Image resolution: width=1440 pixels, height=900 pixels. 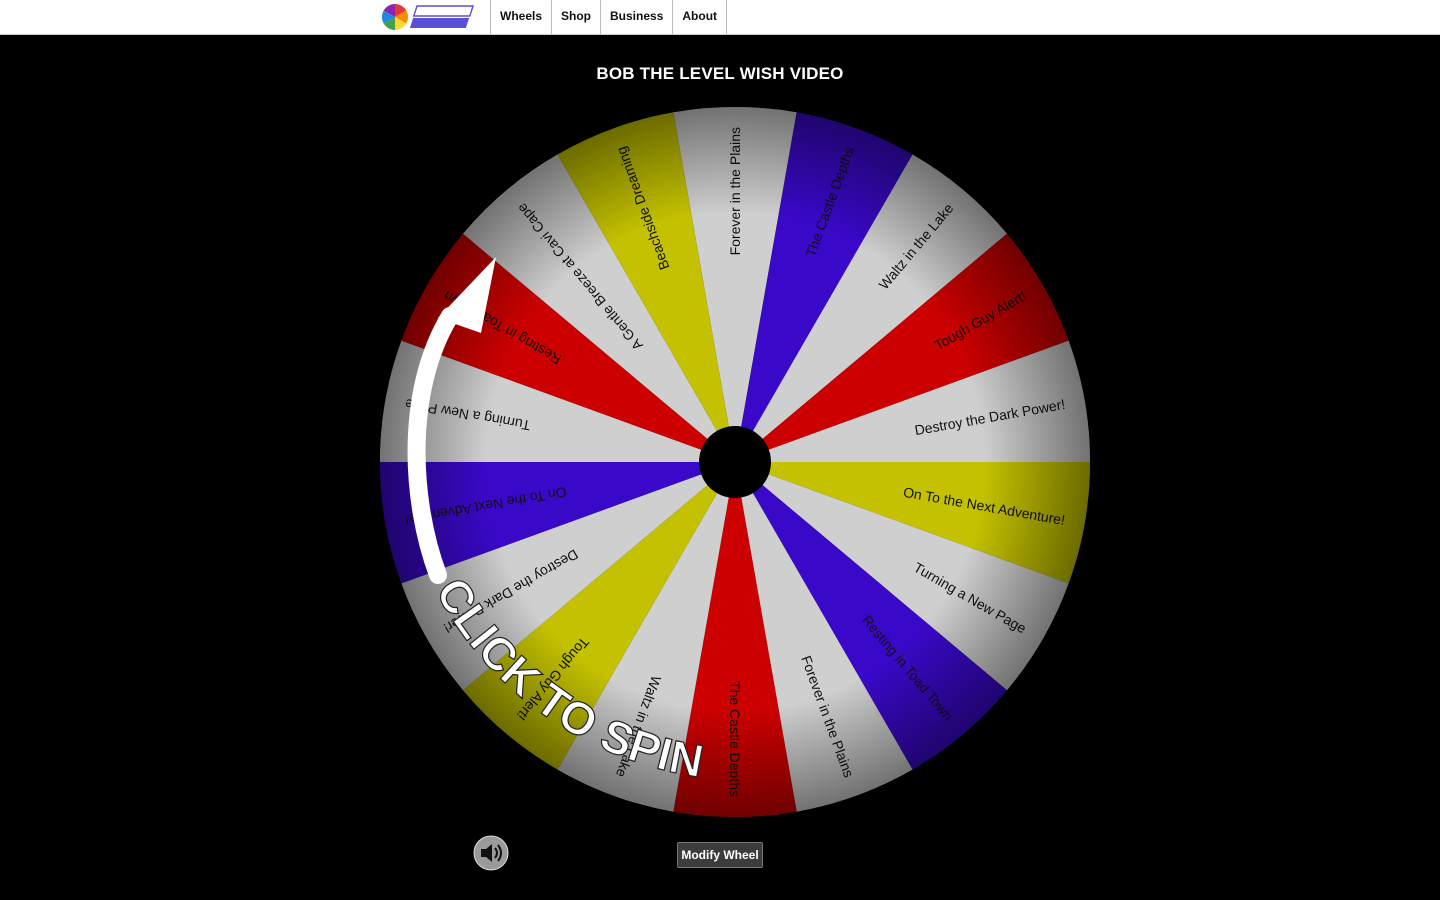 I want to click on speaker-icon, so click(x=491, y=853).